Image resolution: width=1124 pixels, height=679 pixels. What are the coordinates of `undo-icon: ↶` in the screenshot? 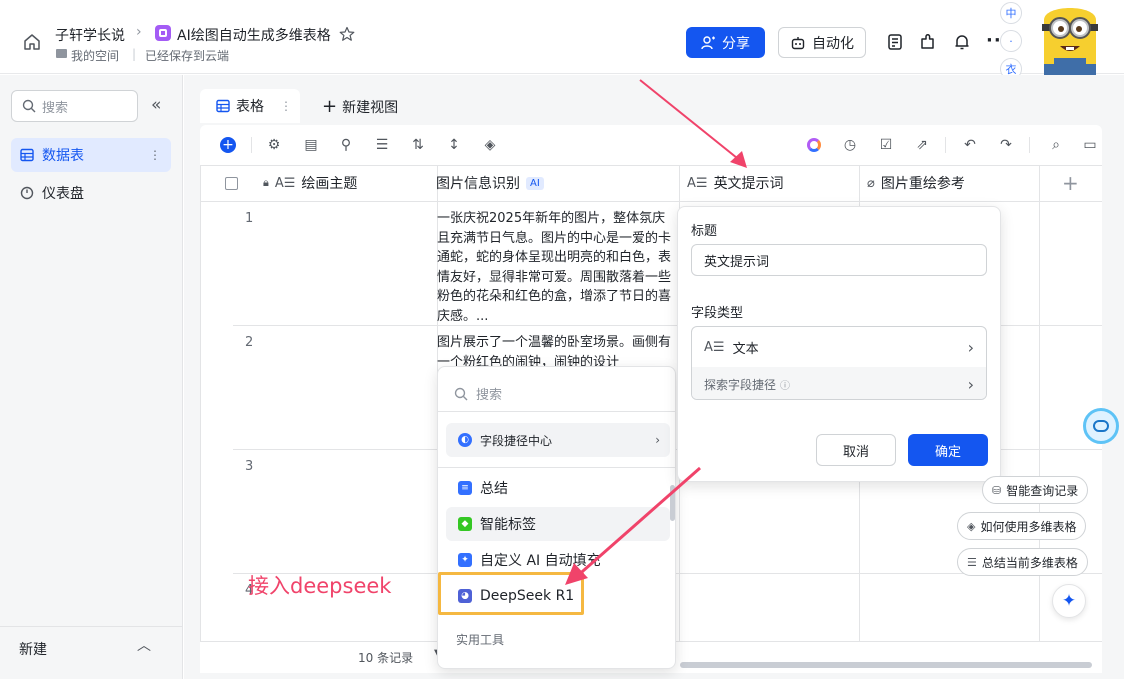 It's located at (970, 145).